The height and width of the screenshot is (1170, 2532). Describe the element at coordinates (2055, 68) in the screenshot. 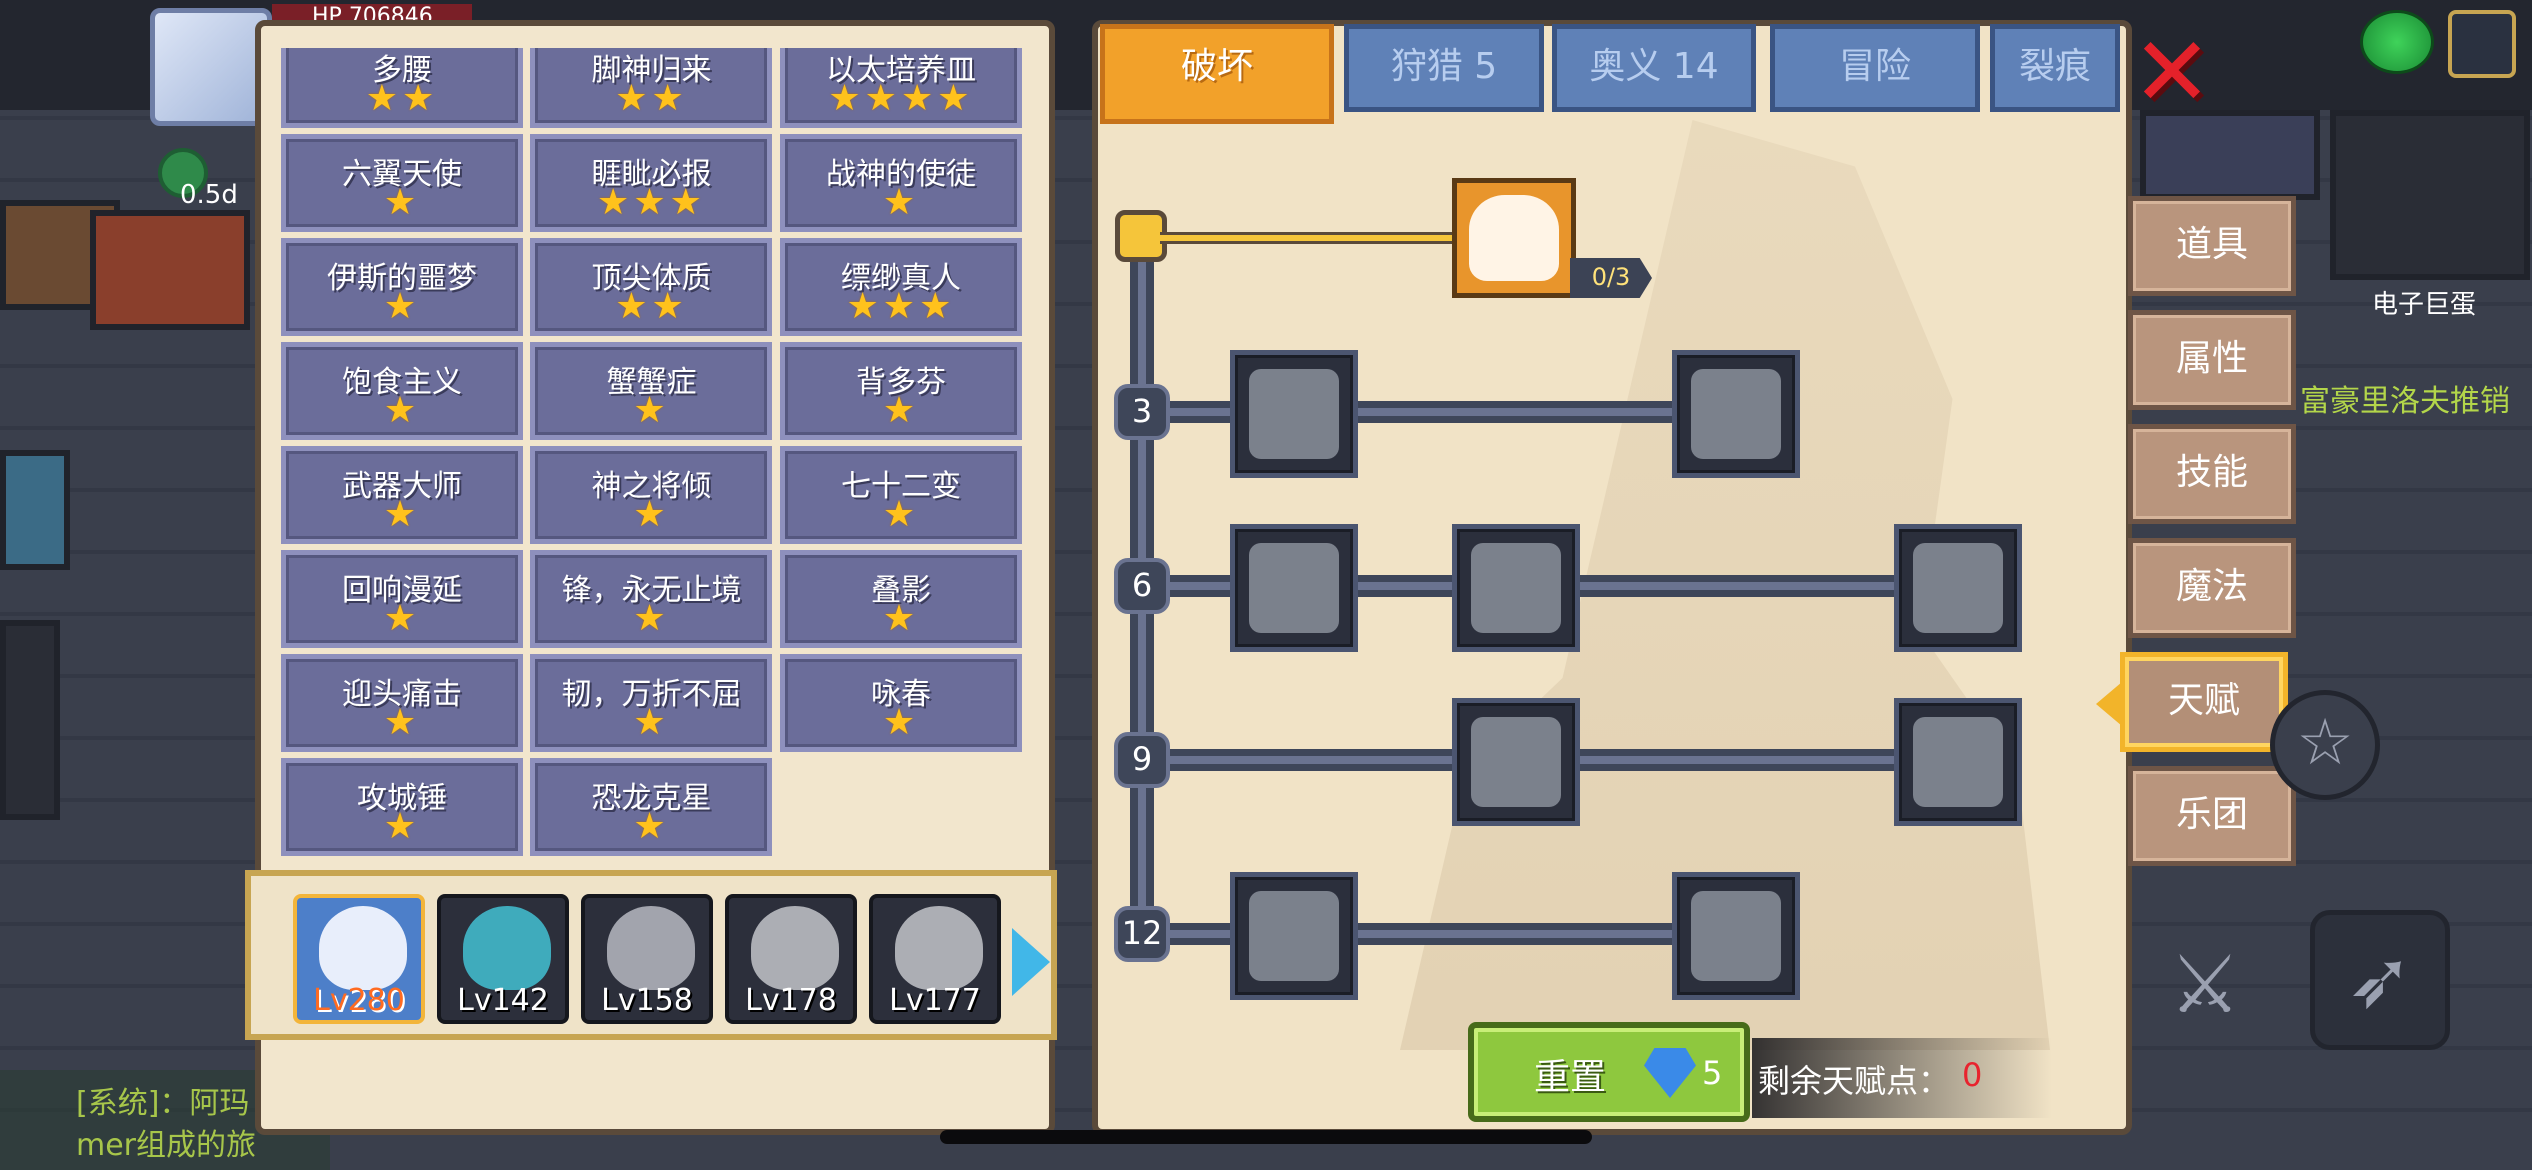

I see `tab-4: 裂痕` at that location.